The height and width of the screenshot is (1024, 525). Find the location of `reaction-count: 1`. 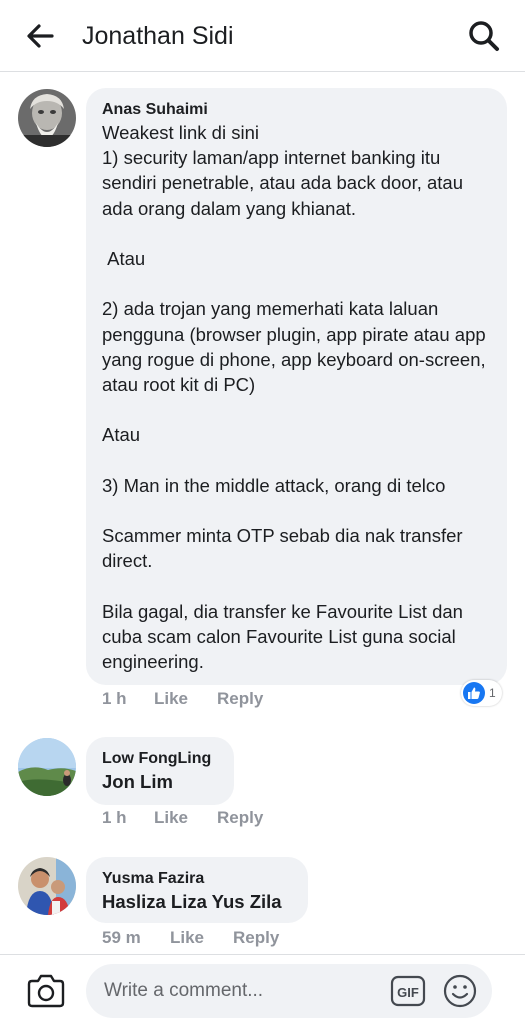

reaction-count: 1 is located at coordinates (492, 693).